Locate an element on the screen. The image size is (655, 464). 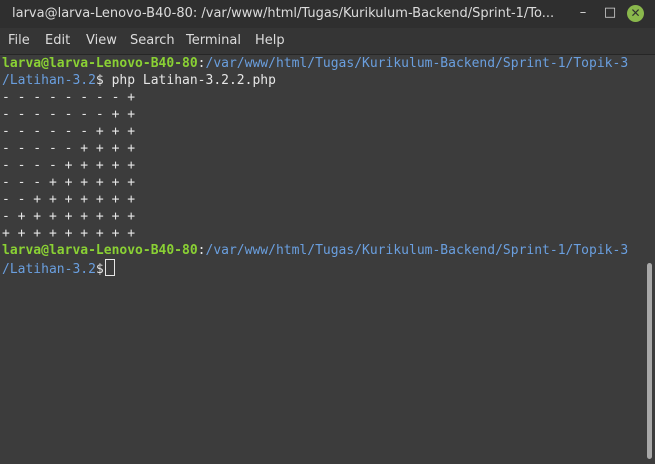
scrollbar-thumb is located at coordinates (649, 361).